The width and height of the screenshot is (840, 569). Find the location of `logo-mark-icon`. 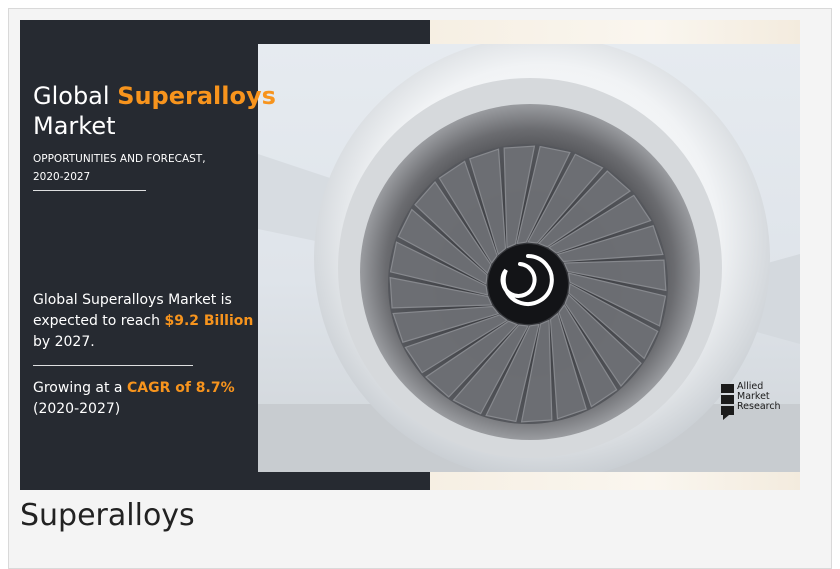

logo-mark-icon is located at coordinates (727, 402).